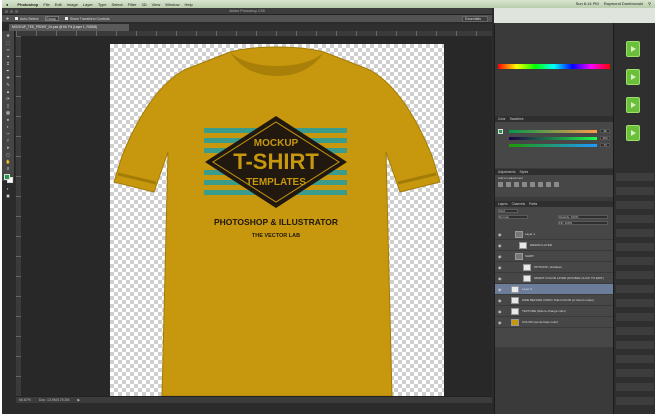  Describe the element at coordinates (8, 140) in the screenshot. I see `type-tool-icon: T` at that location.